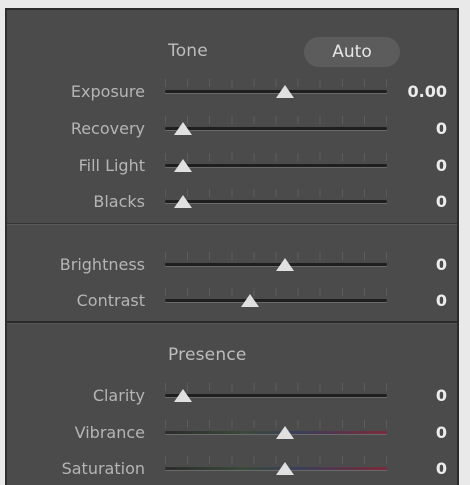 The height and width of the screenshot is (485, 470). Describe the element at coordinates (118, 395) in the screenshot. I see `slider-label: Clarity` at that location.